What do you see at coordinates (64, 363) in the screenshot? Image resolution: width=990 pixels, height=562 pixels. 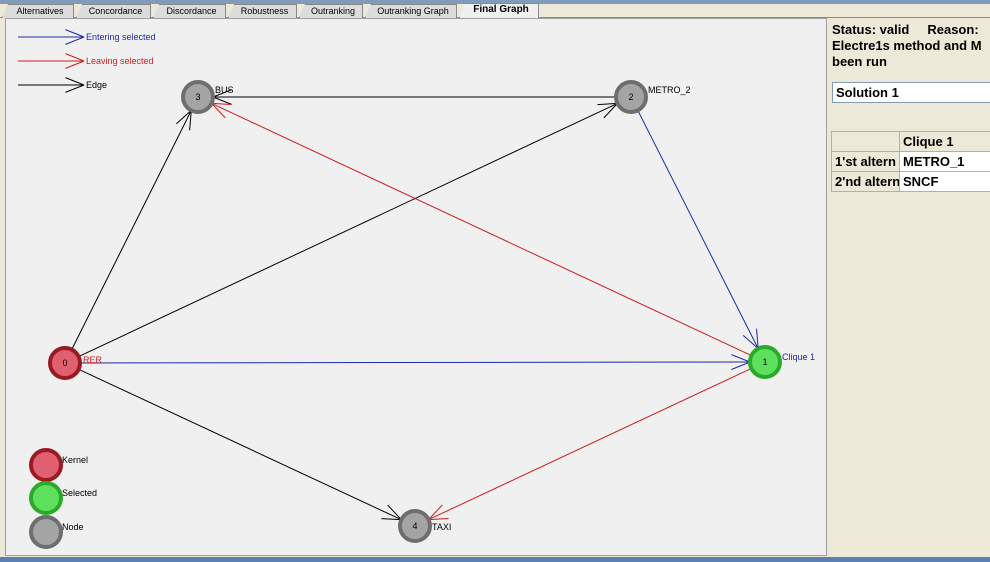 I see `graph-node-id: 0` at bounding box center [64, 363].